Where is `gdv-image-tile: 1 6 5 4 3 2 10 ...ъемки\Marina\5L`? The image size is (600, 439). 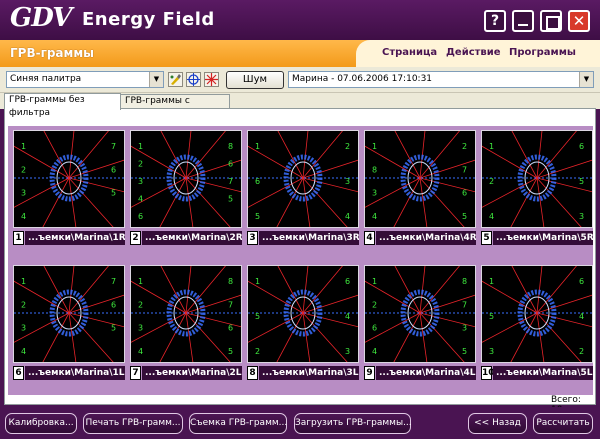
gdv-image-tile: 1 6 5 4 3 2 10 ...ъемки\Marina\5L is located at coordinates (537, 323).